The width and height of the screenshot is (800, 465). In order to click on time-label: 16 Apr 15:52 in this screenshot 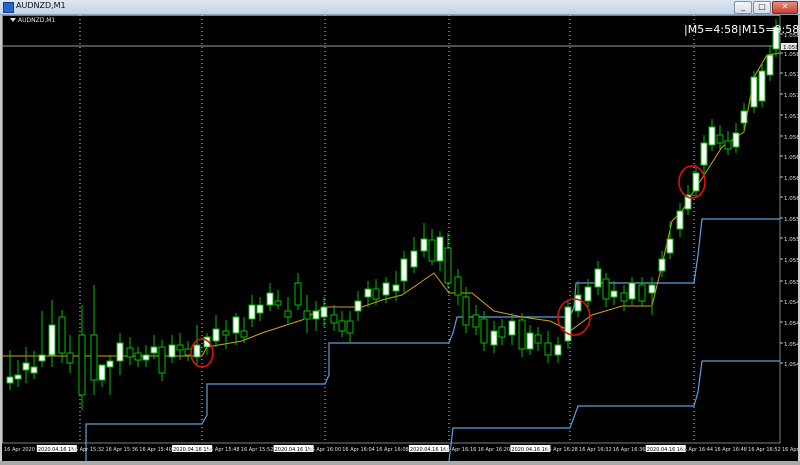, I will do `click(257, 450)`.